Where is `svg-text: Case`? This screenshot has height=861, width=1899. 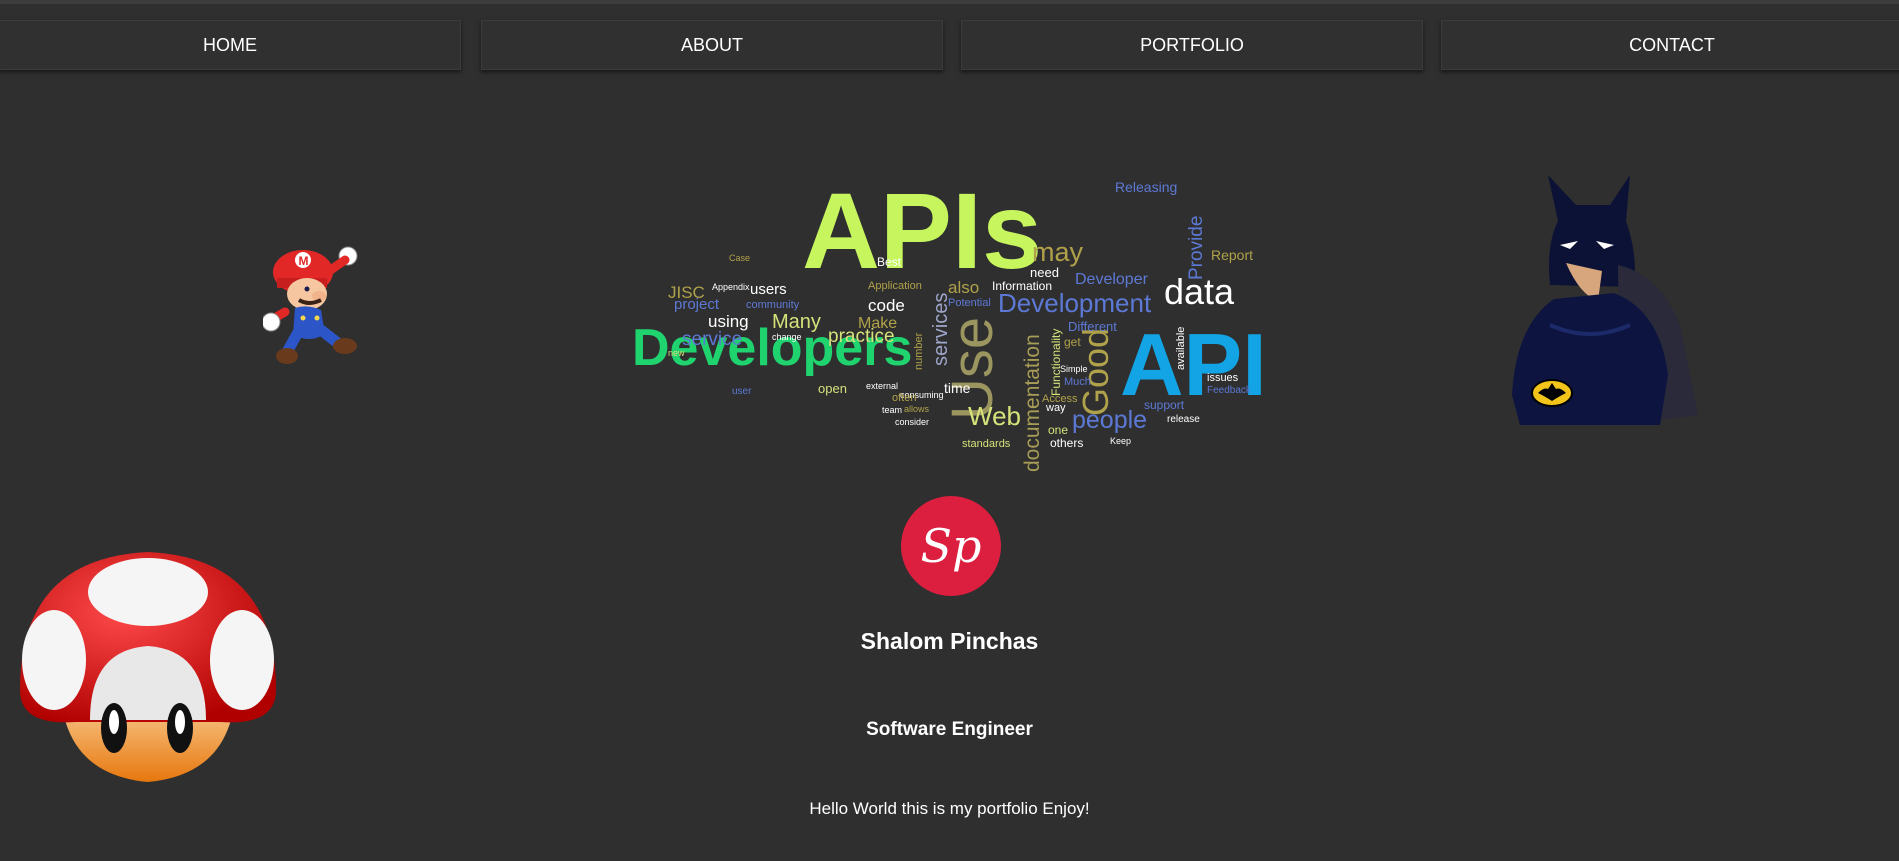
svg-text: Case is located at coordinates (739, 258).